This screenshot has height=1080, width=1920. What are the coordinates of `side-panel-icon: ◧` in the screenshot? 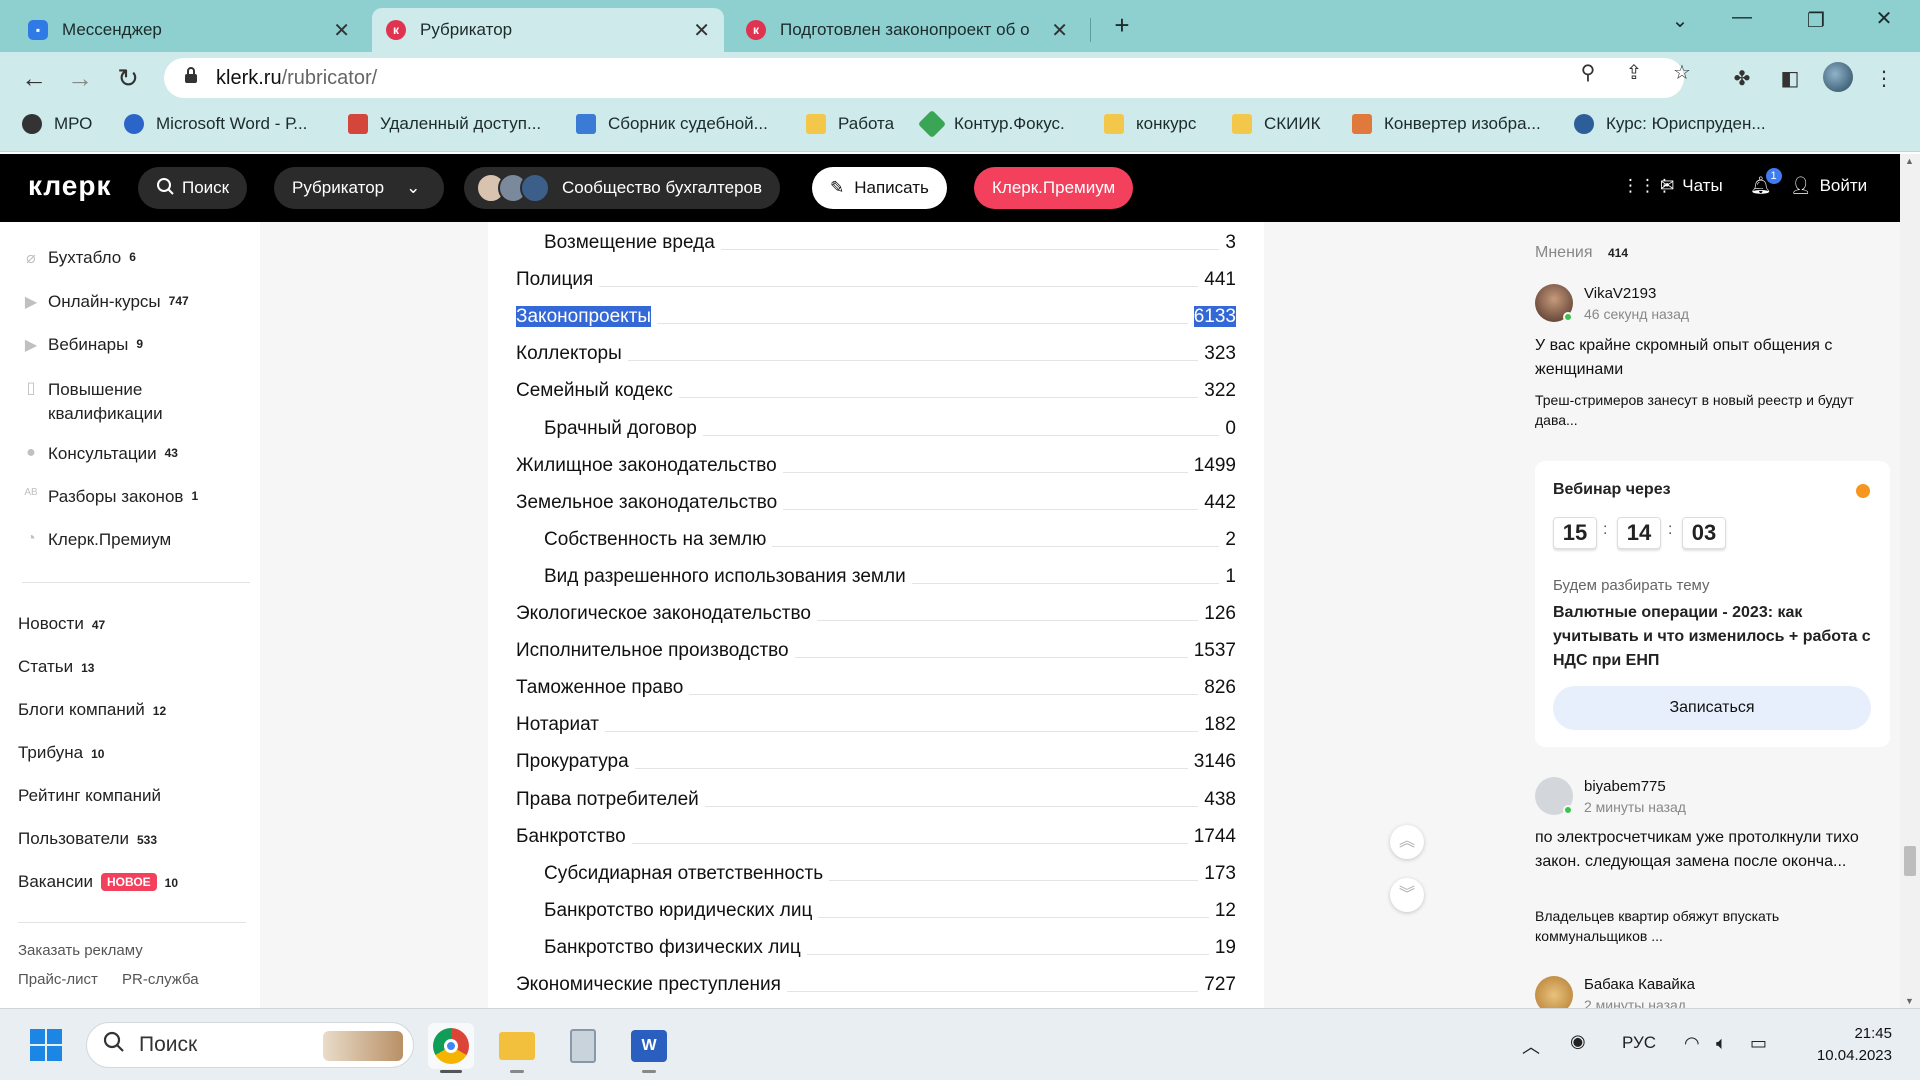 It's located at (1790, 78).